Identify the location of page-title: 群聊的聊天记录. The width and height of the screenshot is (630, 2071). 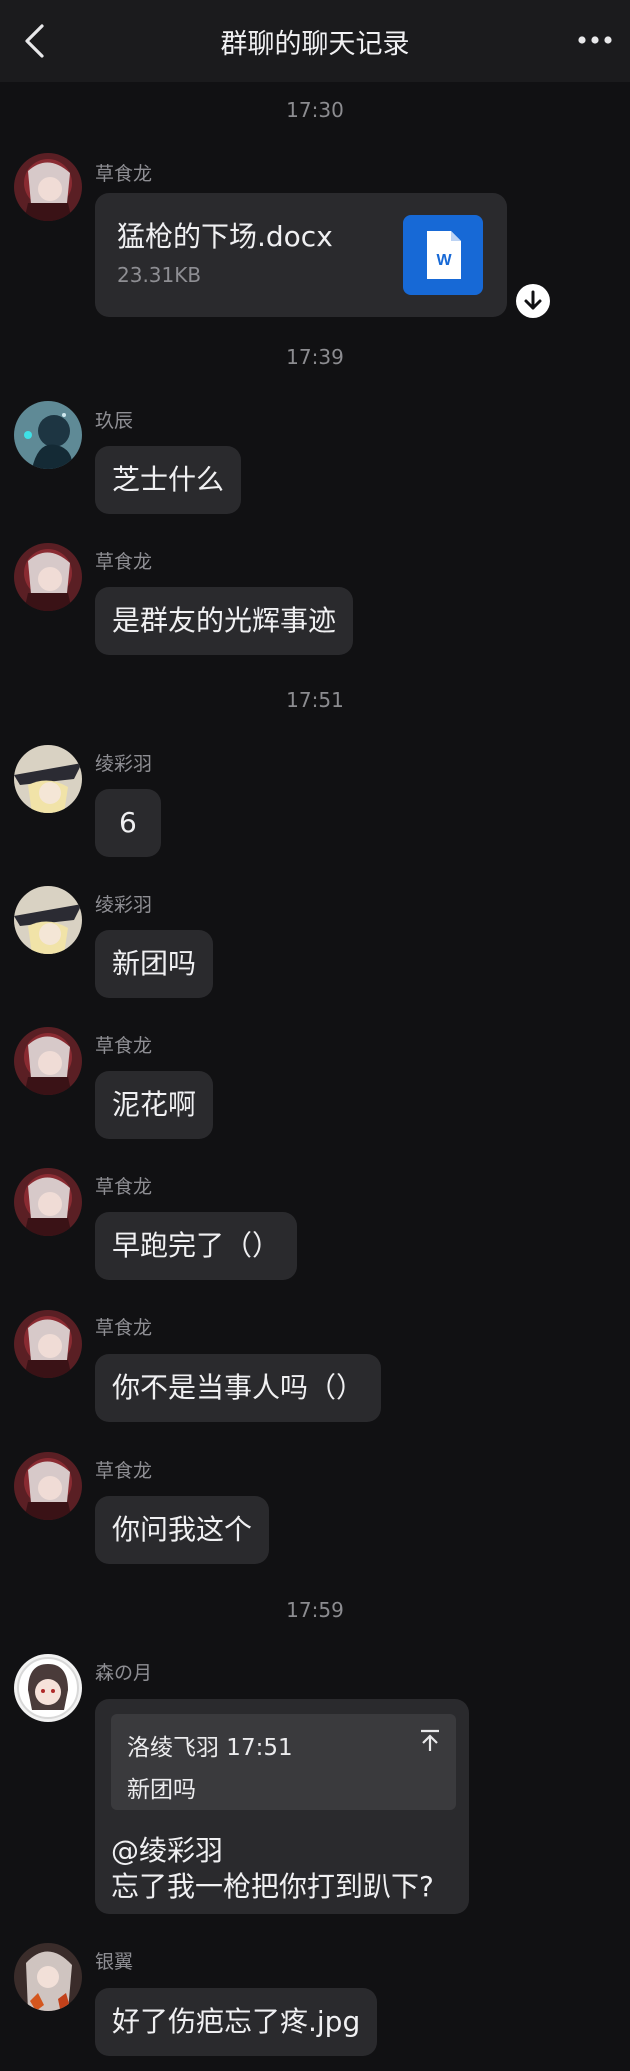
(315, 44).